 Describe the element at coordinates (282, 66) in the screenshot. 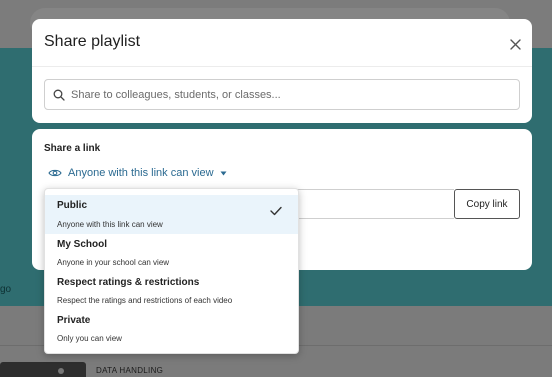

I see `header-divider` at that location.